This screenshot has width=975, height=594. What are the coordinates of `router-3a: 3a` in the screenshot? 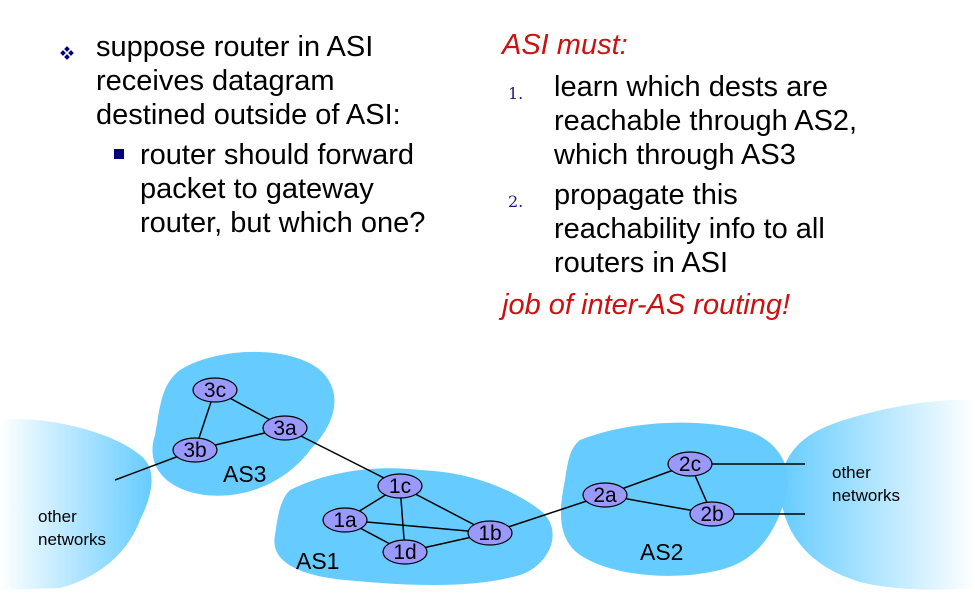 It's located at (285, 428).